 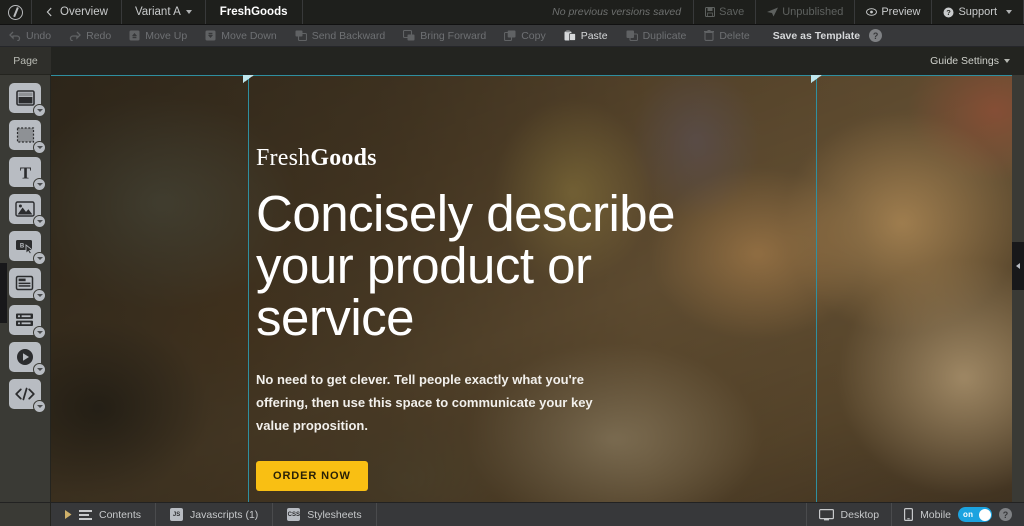 I want to click on mobile-toggle-state: on, so click(x=968, y=514).